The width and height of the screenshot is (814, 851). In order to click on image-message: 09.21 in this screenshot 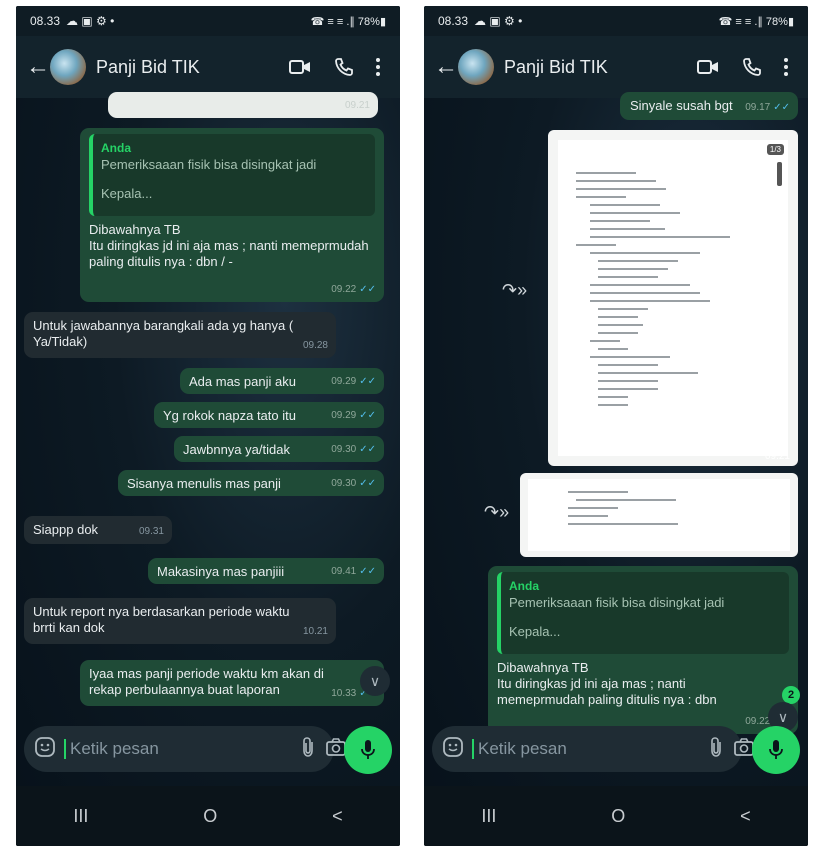, I will do `click(659, 515)`.